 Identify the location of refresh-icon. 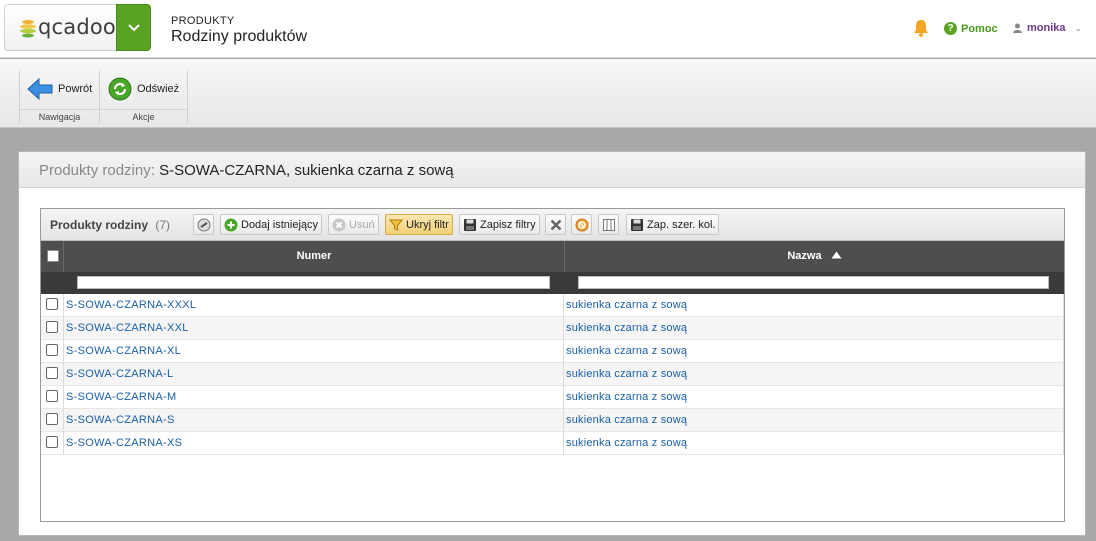
(120, 89).